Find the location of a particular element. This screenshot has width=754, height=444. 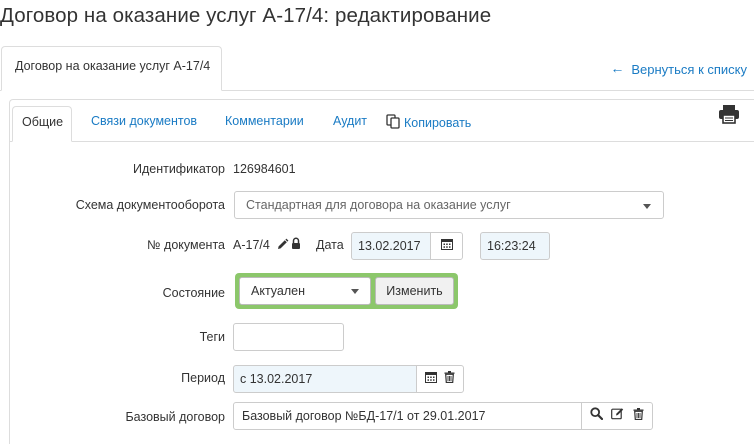

printer-icon is located at coordinates (729, 116).